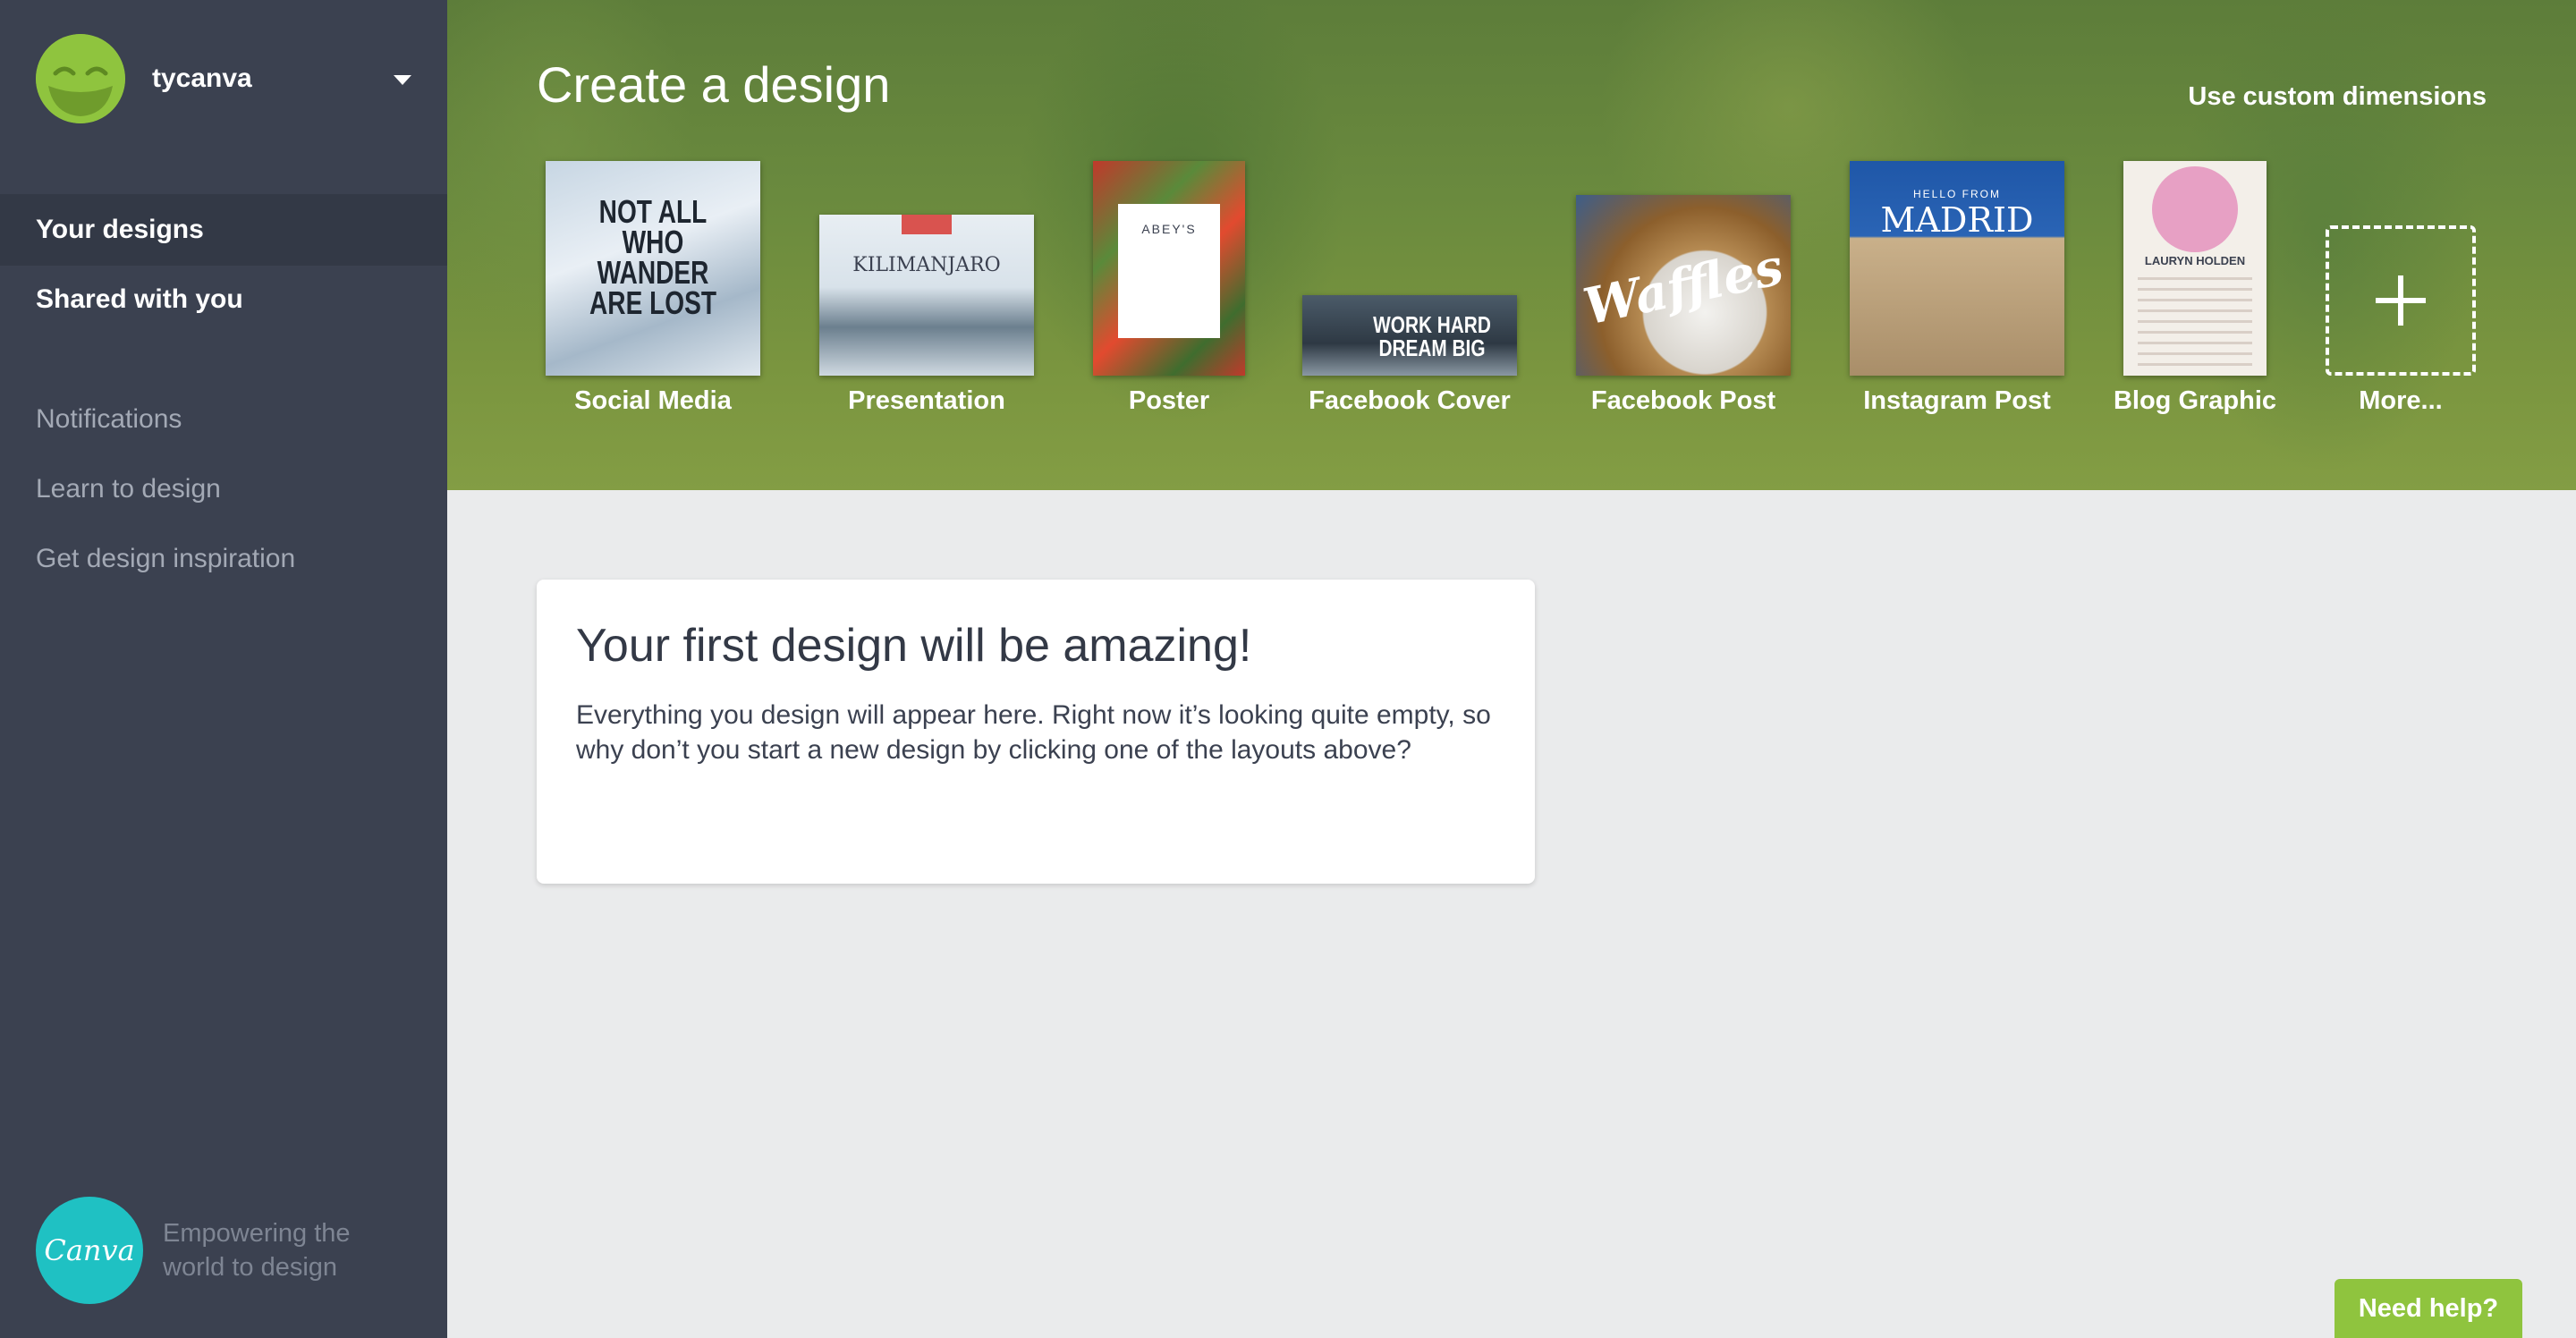 The width and height of the screenshot is (2576, 1338). What do you see at coordinates (1956, 194) in the screenshot?
I see `thumb-subcaption: HELLO FROM` at bounding box center [1956, 194].